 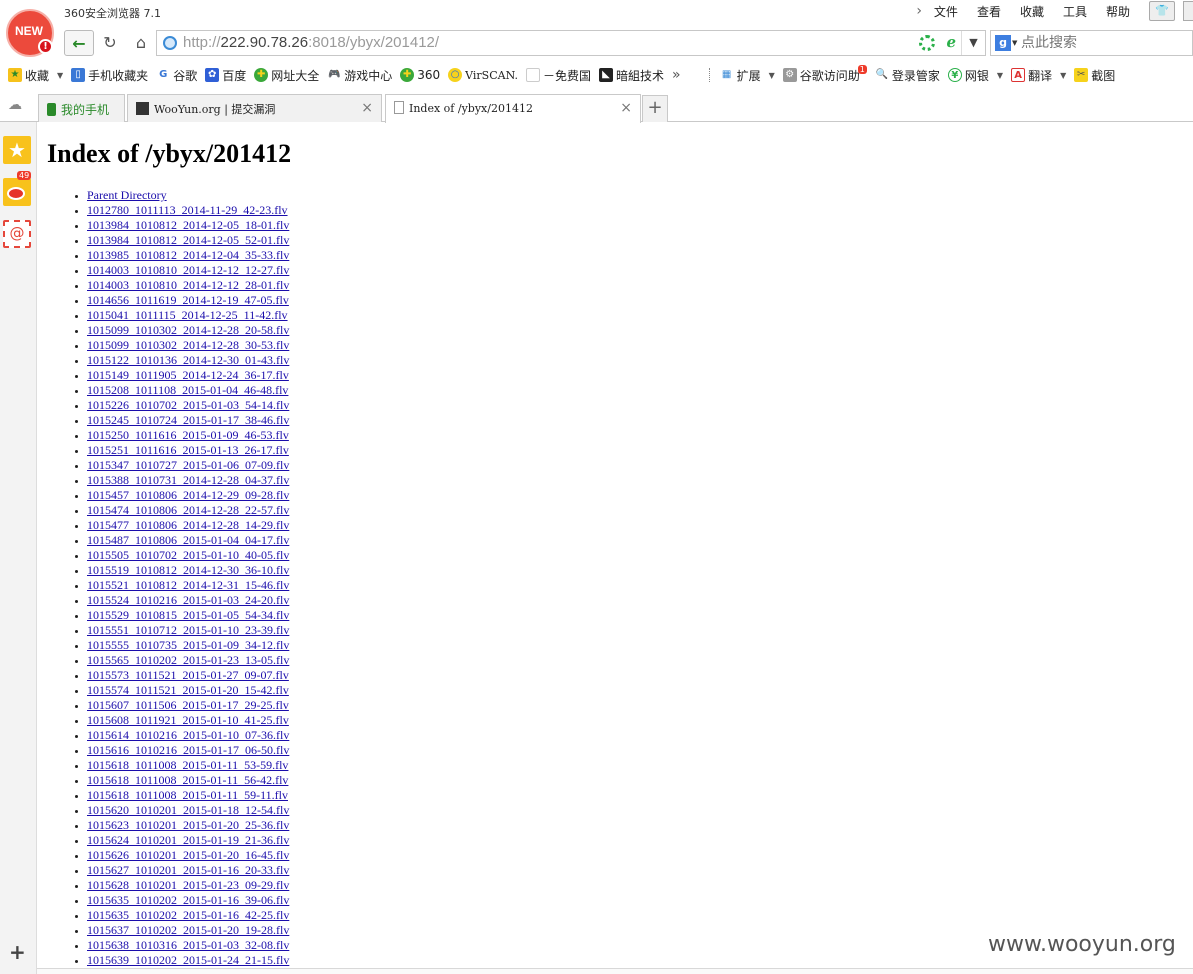 What do you see at coordinates (188, 945) in the screenshot?
I see `file-link: 1015638_1010316_2015-01-03_32-08.flv` at bounding box center [188, 945].